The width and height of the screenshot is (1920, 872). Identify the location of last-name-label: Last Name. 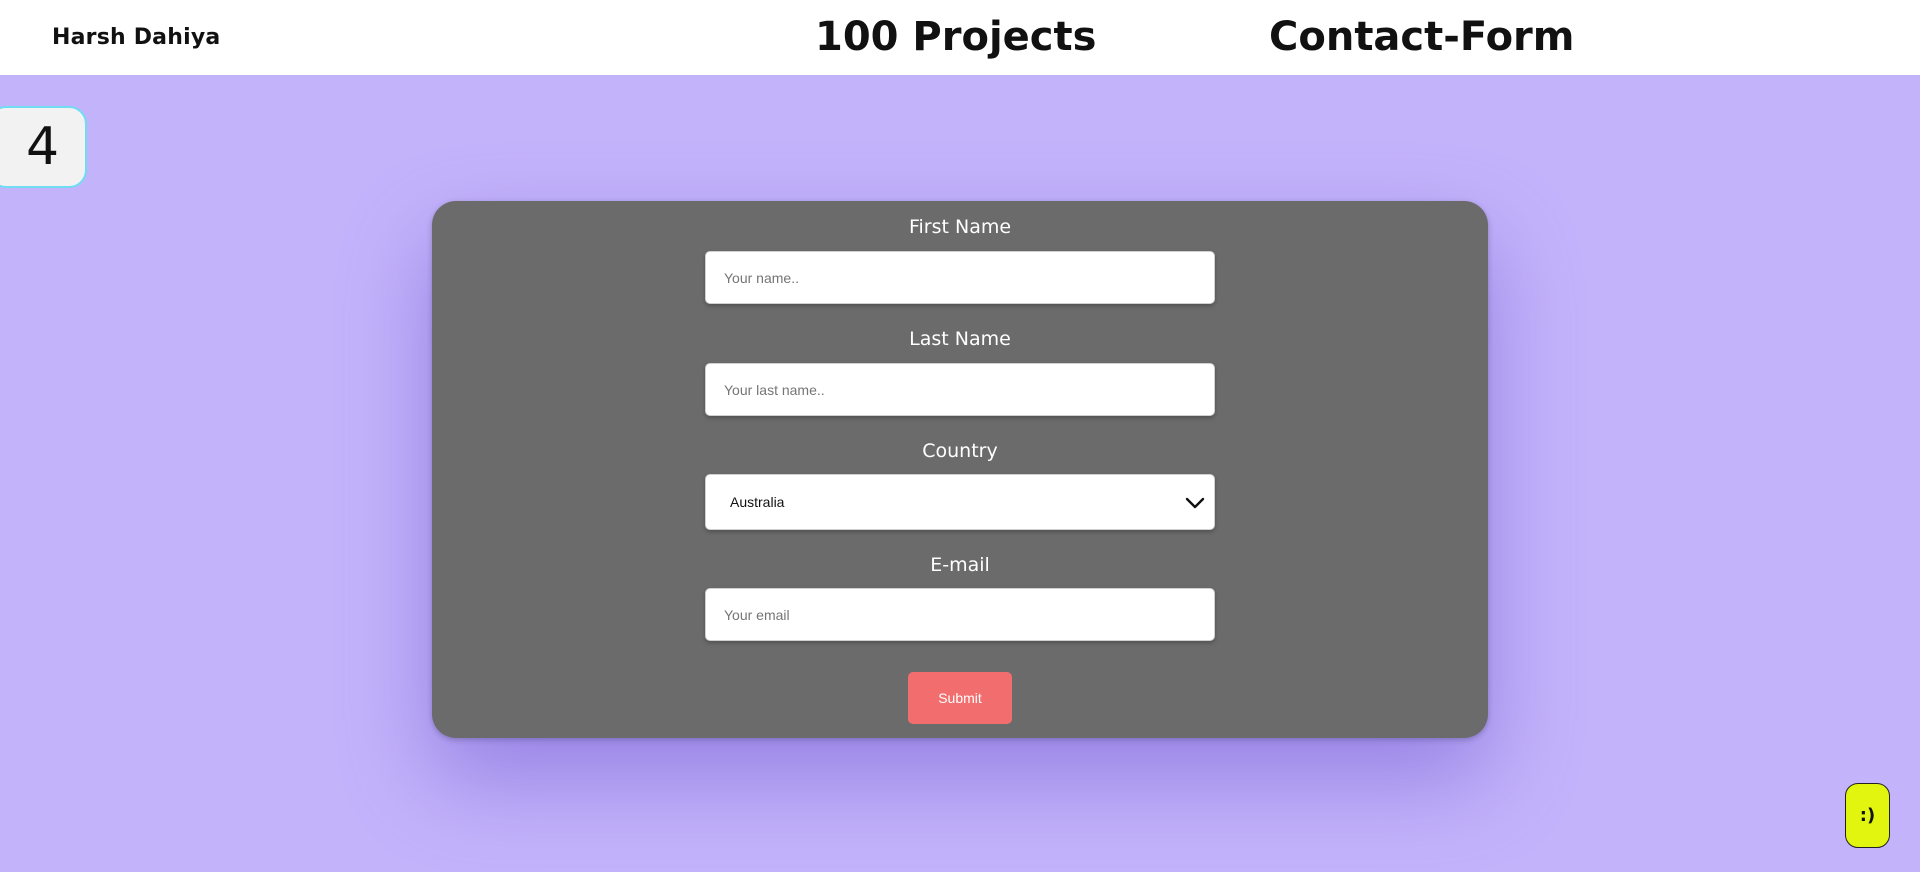
(960, 339).